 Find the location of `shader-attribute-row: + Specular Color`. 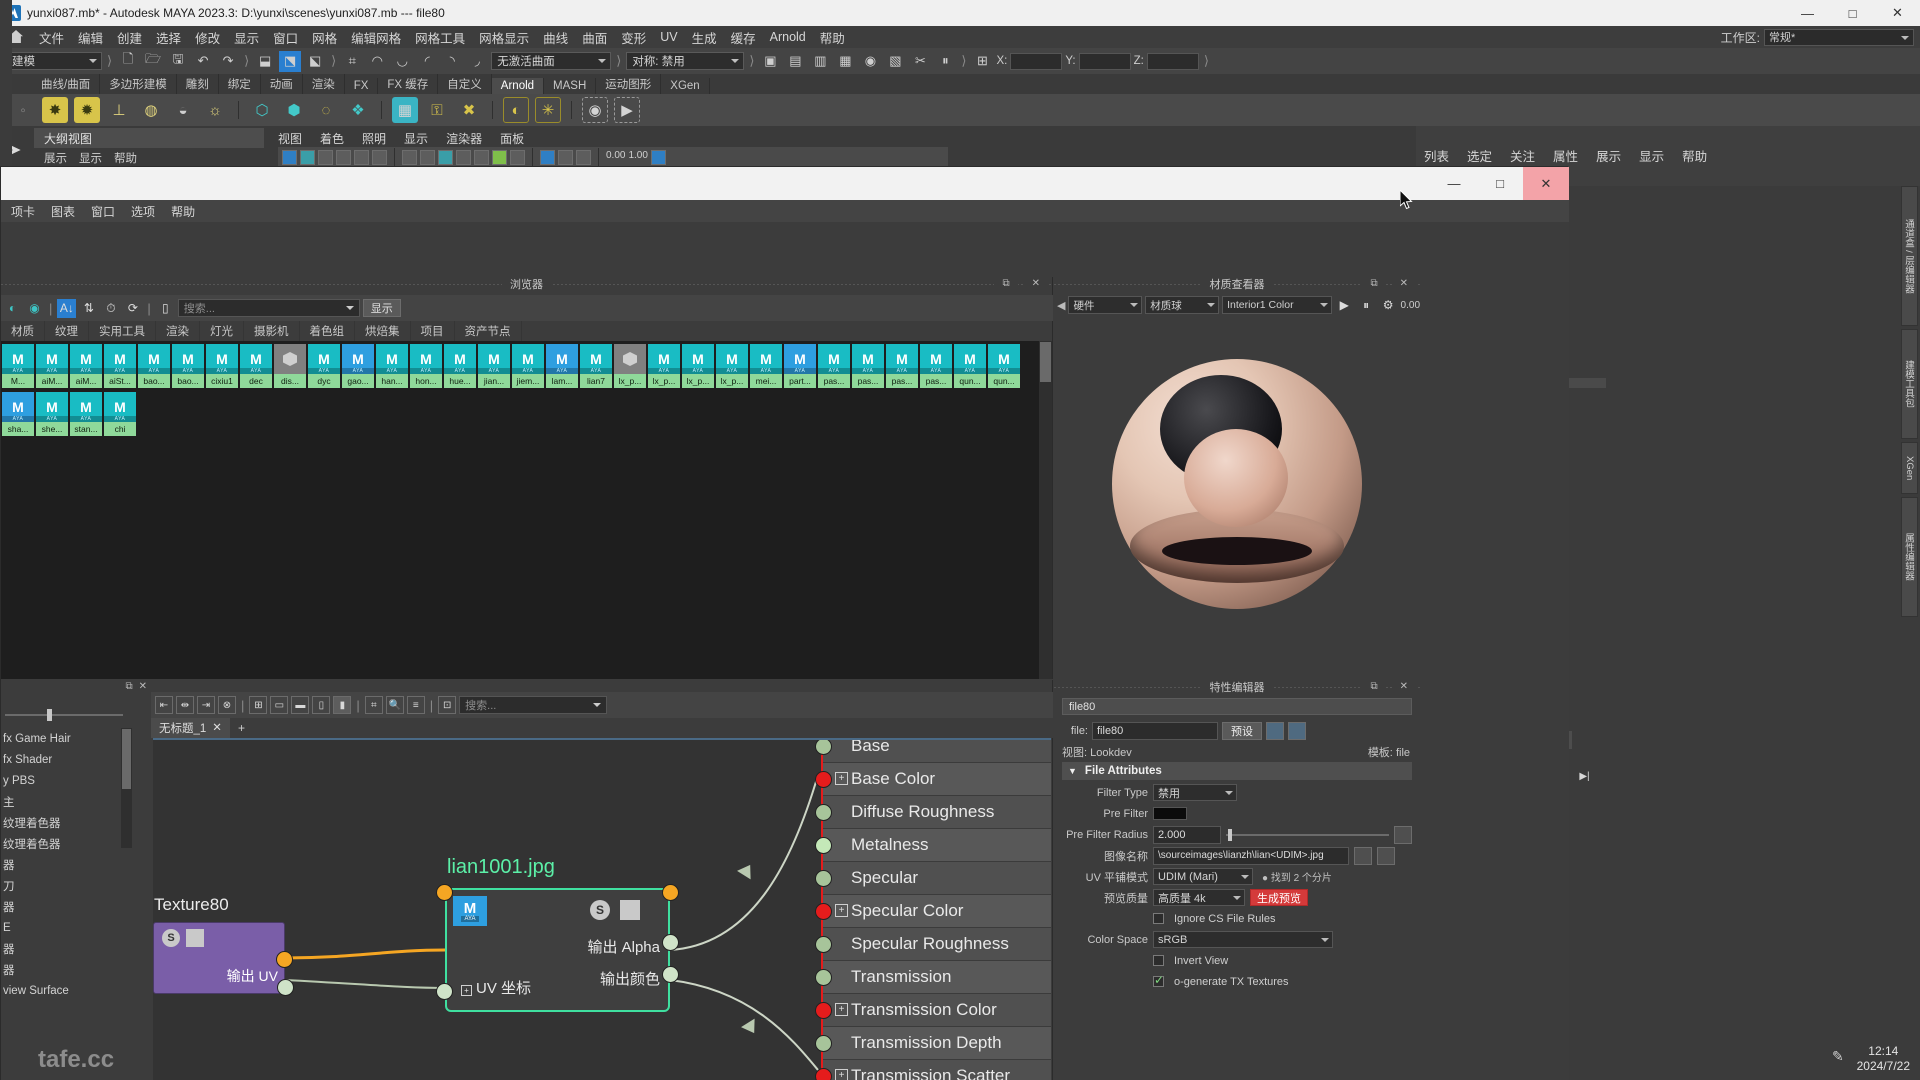

shader-attribute-row: + Specular Color is located at coordinates (933, 911).